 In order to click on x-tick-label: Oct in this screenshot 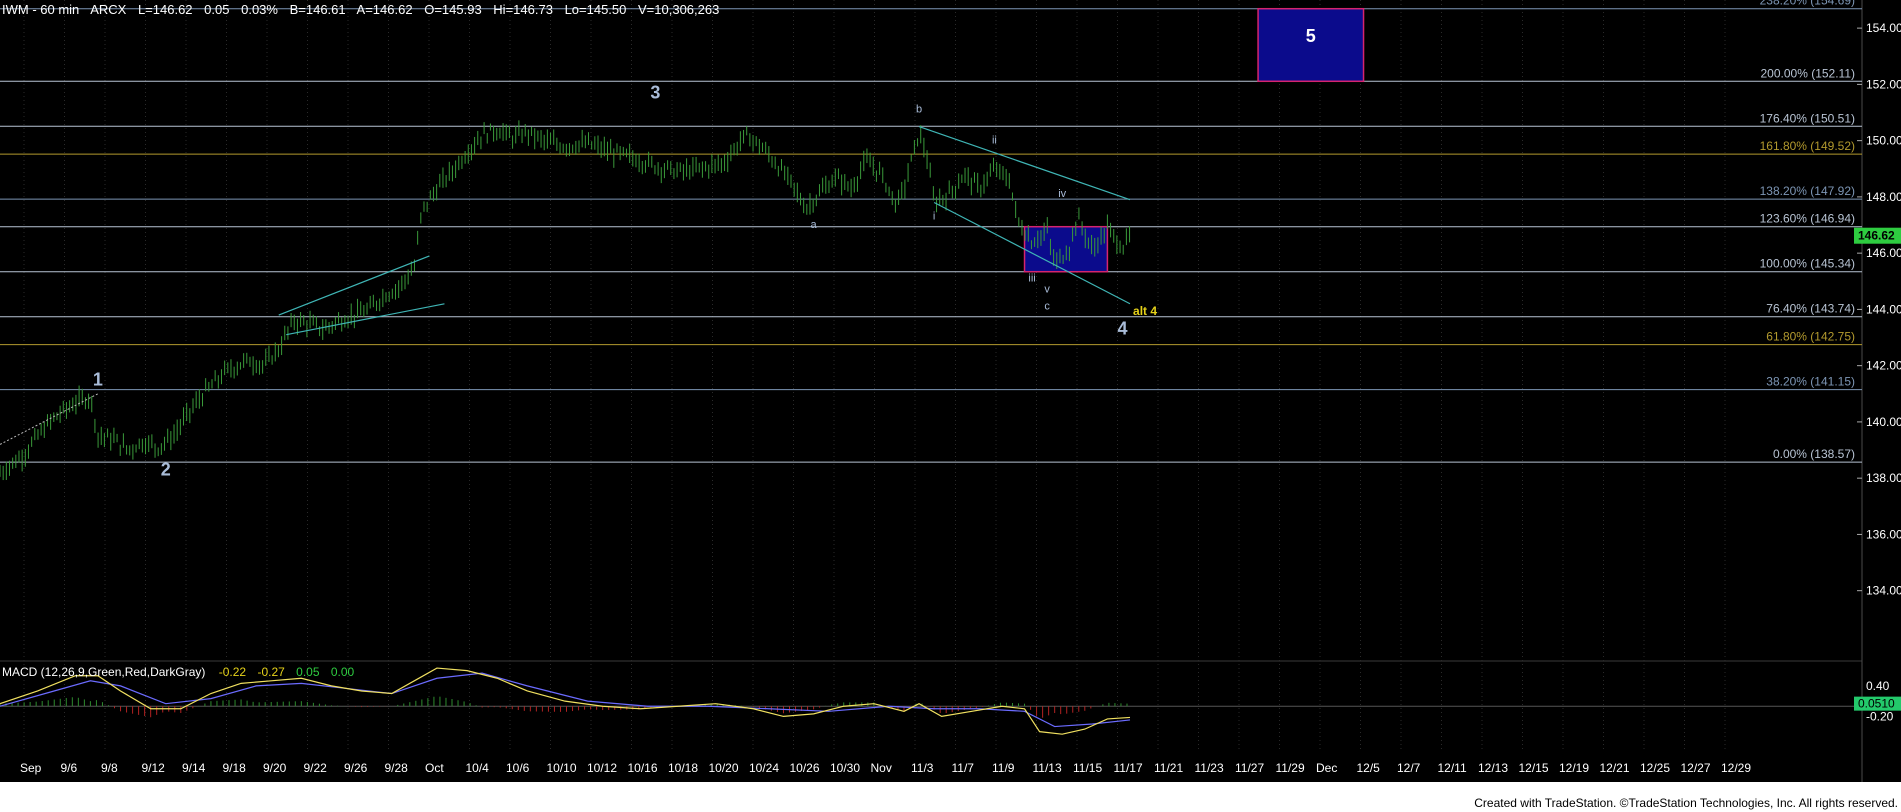, I will do `click(434, 768)`.